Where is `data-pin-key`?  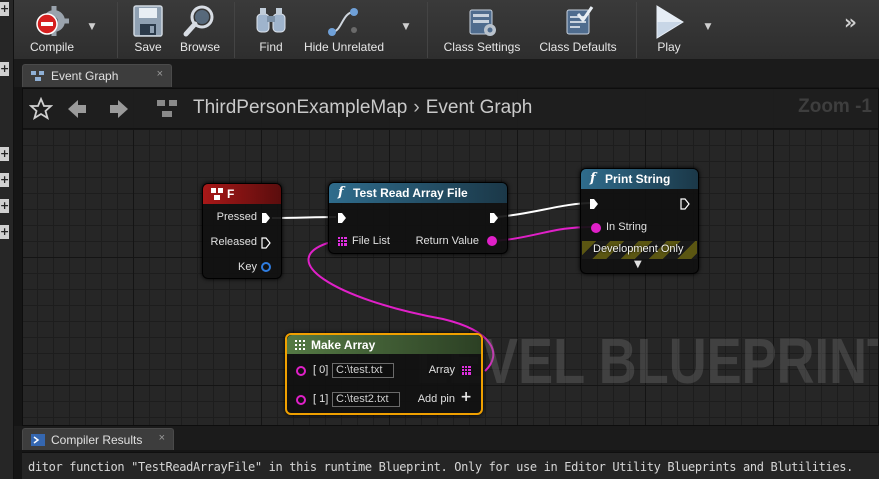
data-pin-key is located at coordinates (266, 267).